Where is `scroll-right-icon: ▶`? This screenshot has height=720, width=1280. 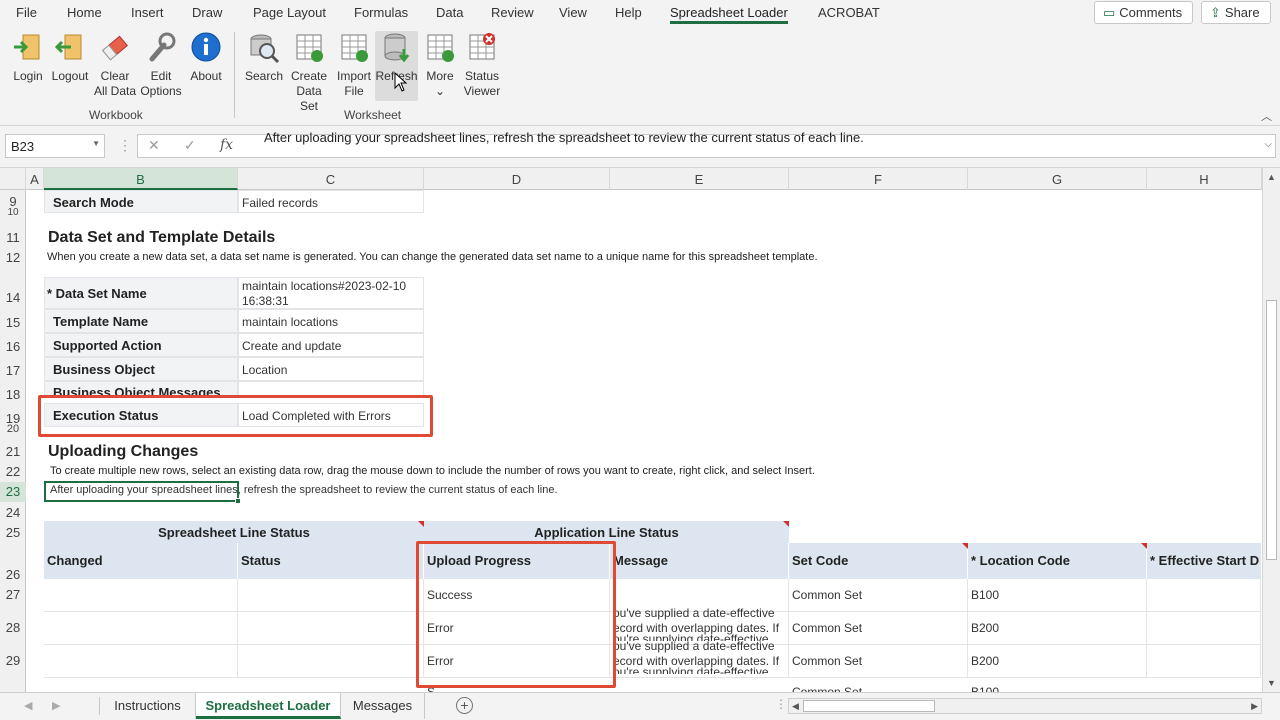 scroll-right-icon: ▶ is located at coordinates (1254, 706).